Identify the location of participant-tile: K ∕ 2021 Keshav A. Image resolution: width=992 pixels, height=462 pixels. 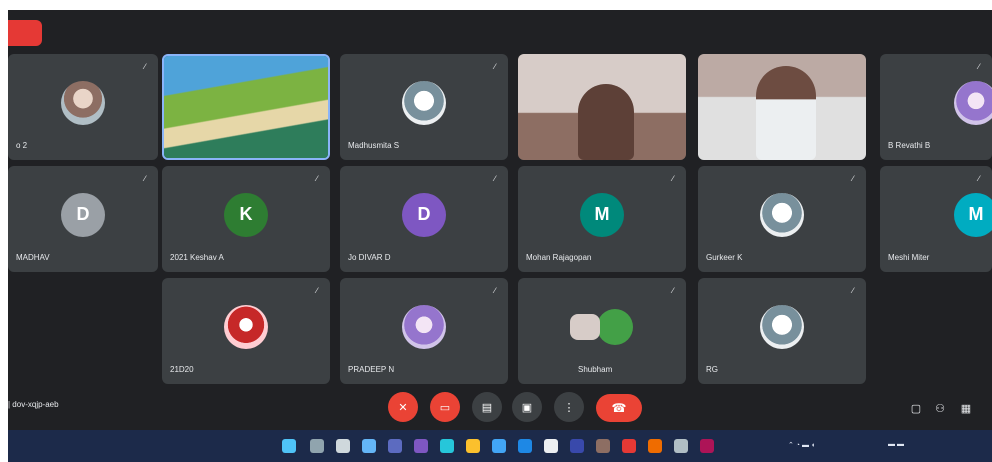
(246, 219).